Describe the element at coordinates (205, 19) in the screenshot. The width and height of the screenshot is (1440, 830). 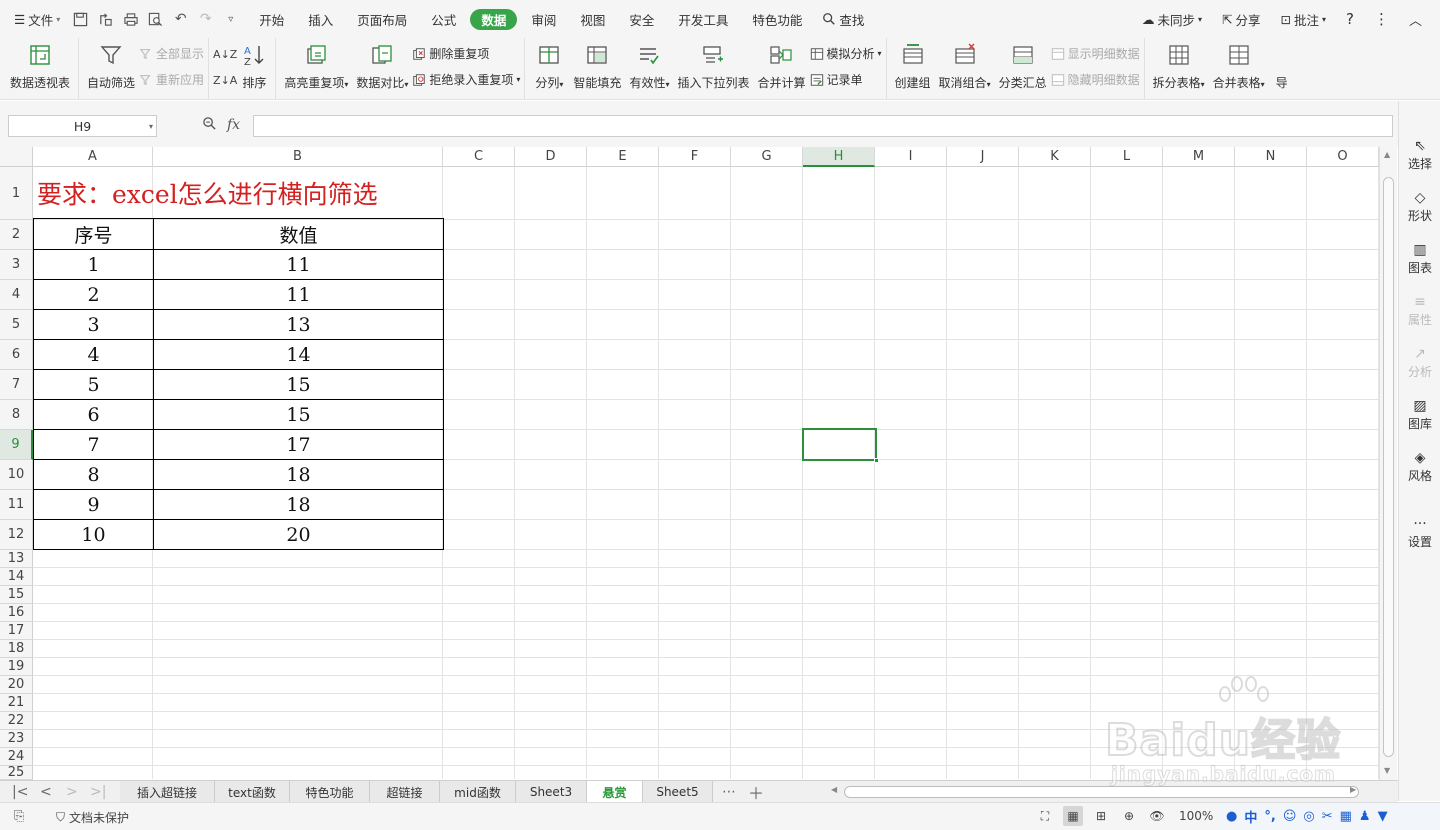
I see `redo-icon: ↷` at that location.